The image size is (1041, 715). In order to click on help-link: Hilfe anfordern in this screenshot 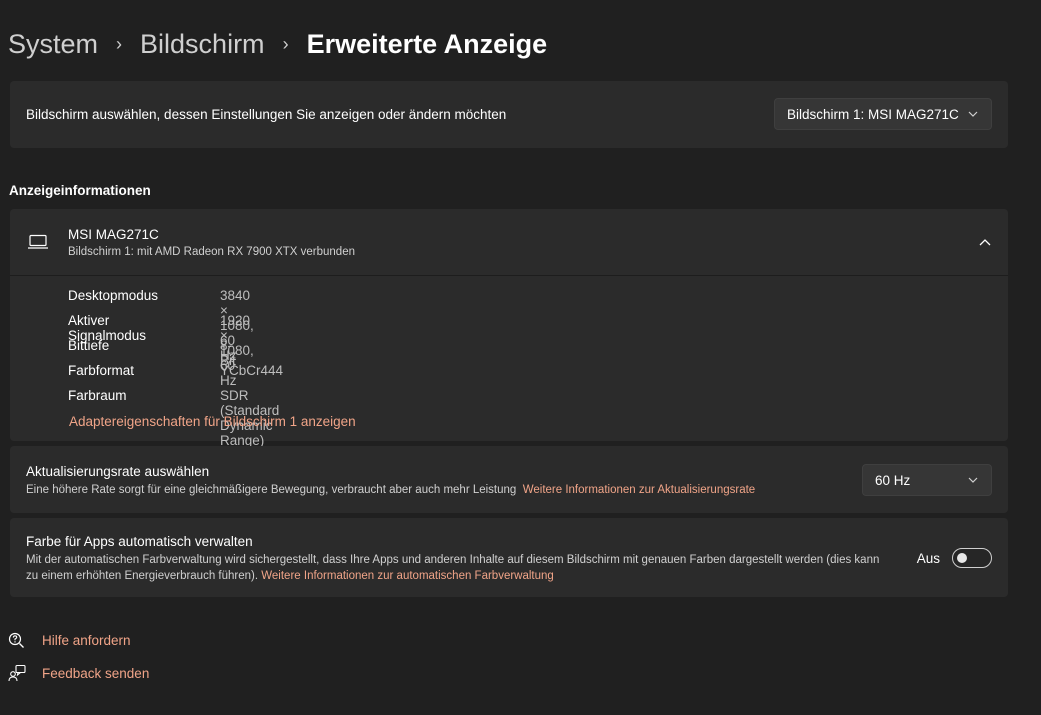, I will do `click(69, 640)`.